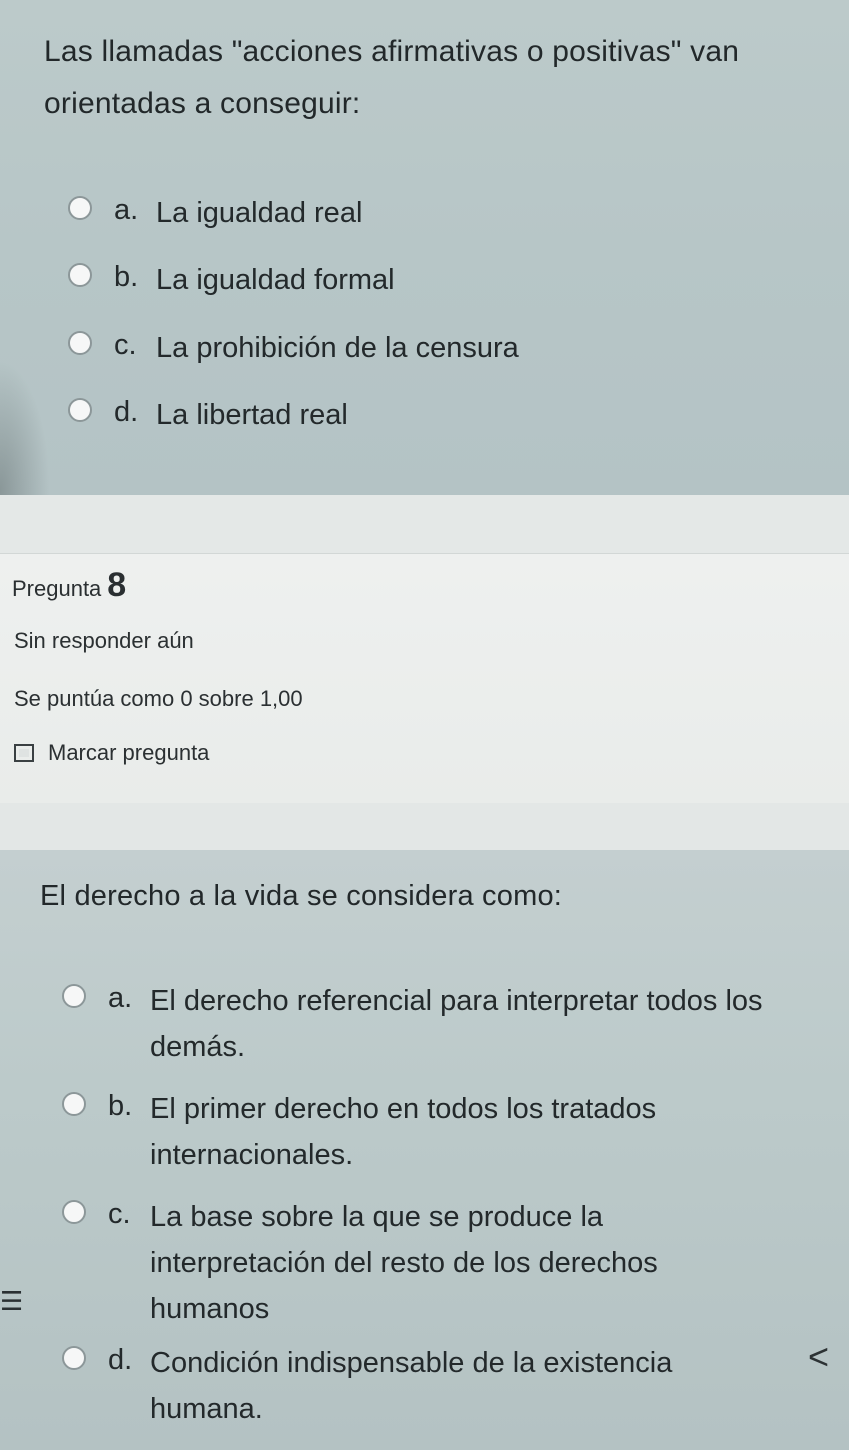  What do you see at coordinates (818, 1357) in the screenshot?
I see `chevron-left-icon: <` at bounding box center [818, 1357].